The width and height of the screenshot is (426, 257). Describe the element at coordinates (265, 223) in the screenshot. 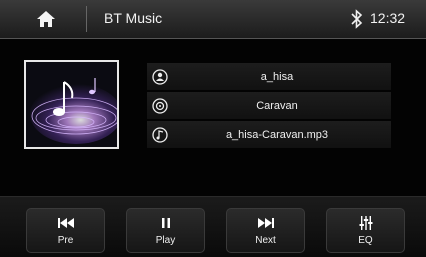

I see `next-icon` at that location.